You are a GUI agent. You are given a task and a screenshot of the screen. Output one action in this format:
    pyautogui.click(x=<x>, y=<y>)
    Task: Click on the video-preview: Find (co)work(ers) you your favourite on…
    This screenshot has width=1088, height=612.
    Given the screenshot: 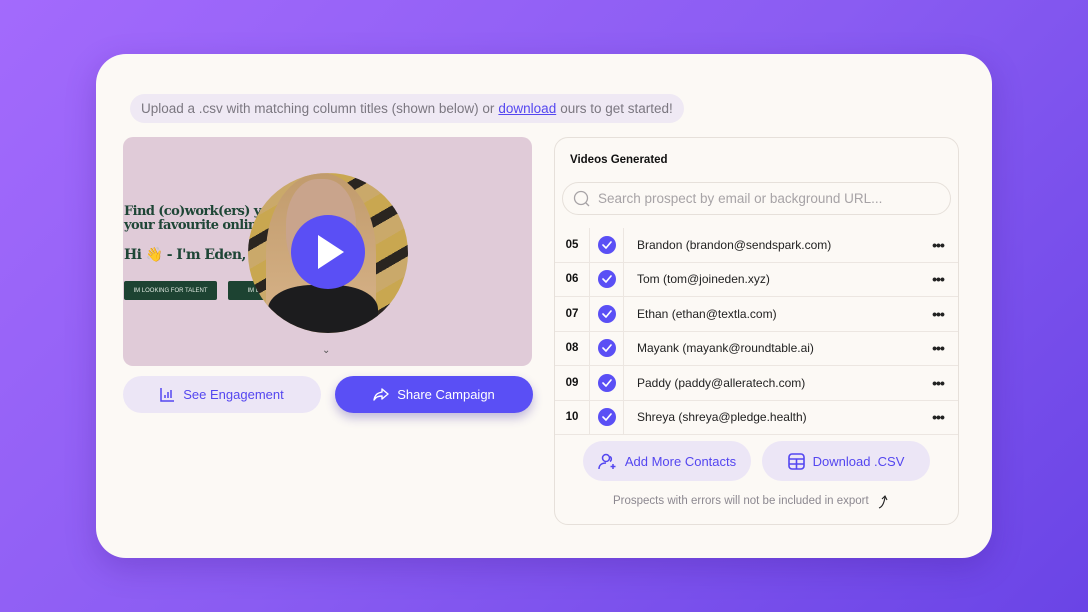 What is the action you would take?
    pyautogui.click(x=327, y=251)
    